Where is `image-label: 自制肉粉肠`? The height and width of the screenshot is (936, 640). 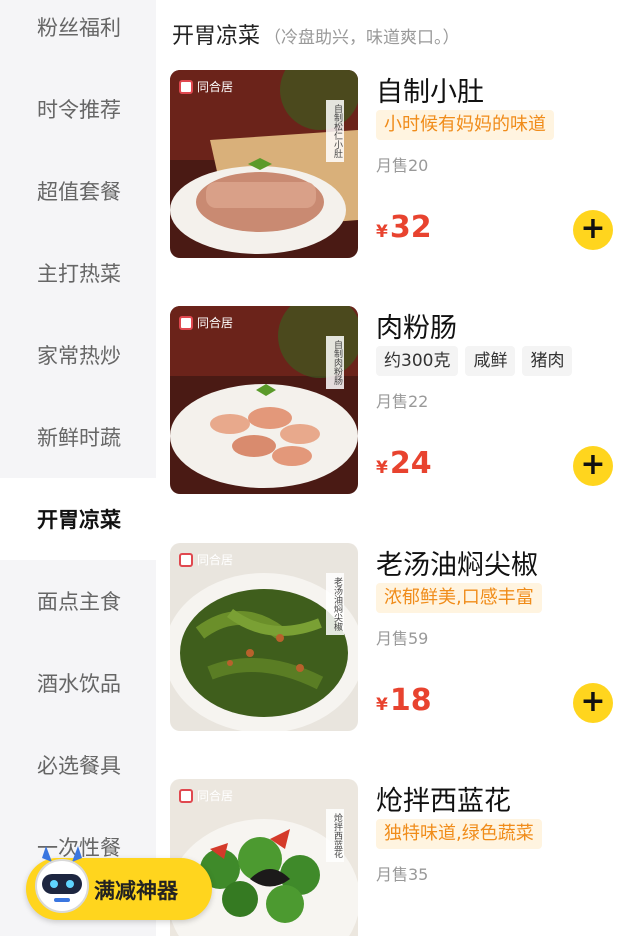
image-label: 自制肉粉肠 is located at coordinates (335, 362).